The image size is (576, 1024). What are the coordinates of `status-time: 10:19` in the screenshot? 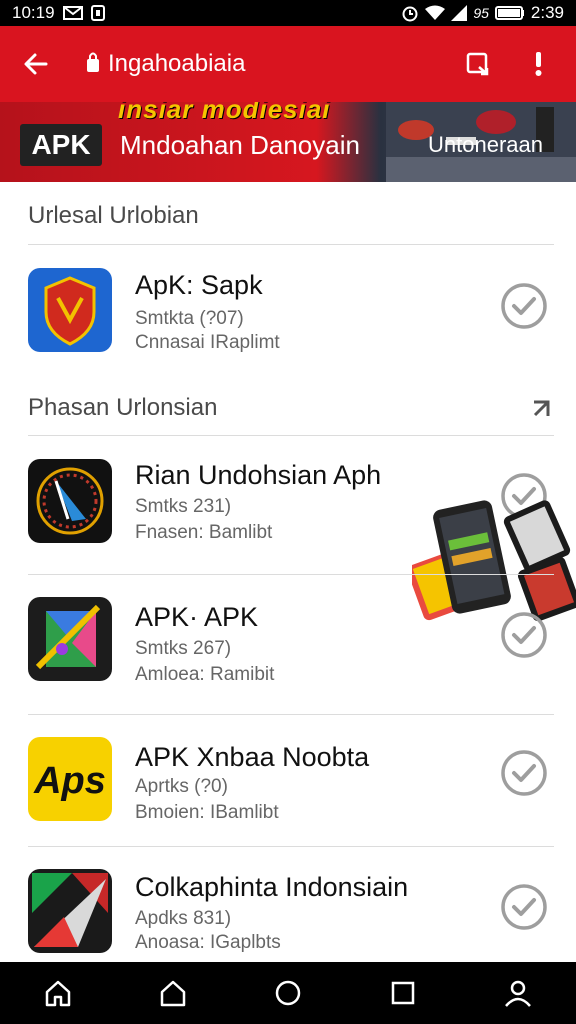 It's located at (33, 12).